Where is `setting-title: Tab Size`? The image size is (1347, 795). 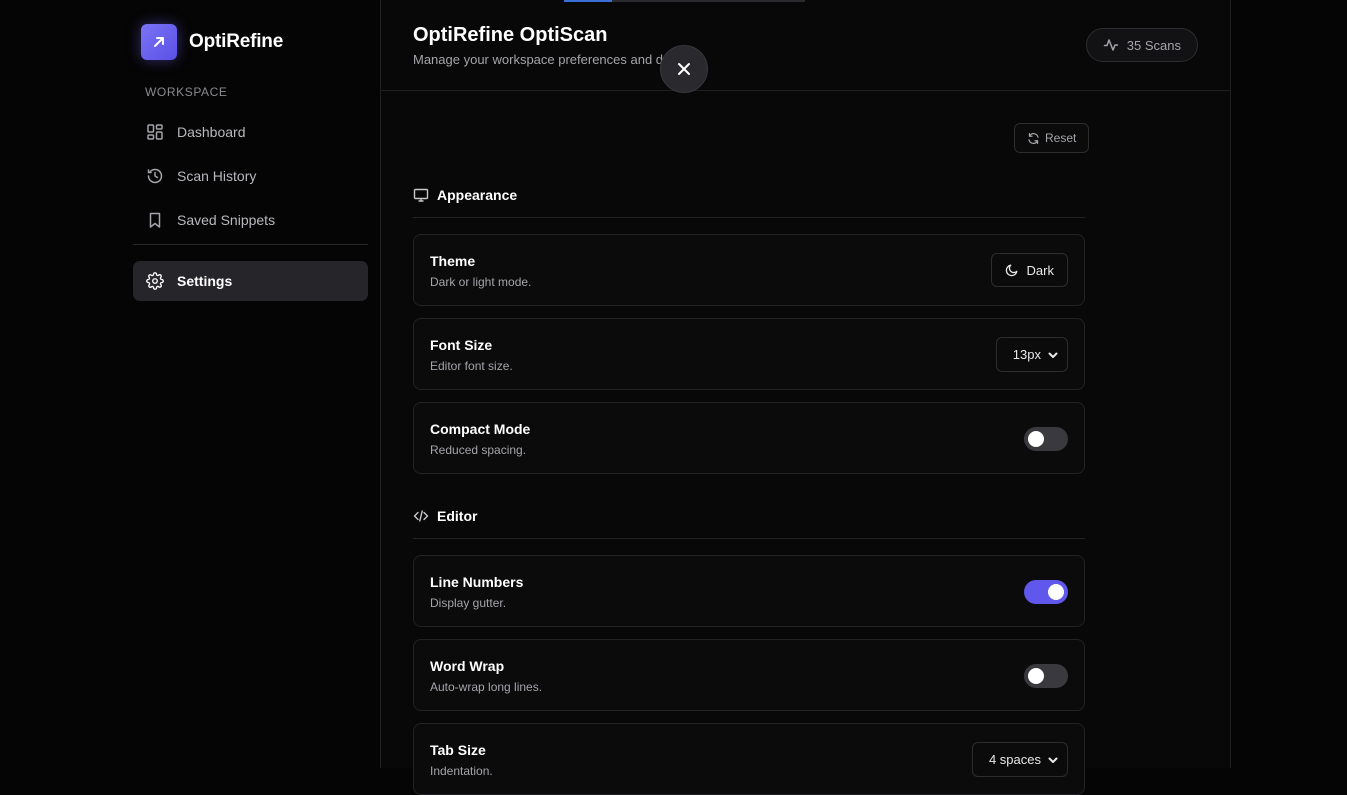 setting-title: Tab Size is located at coordinates (458, 750).